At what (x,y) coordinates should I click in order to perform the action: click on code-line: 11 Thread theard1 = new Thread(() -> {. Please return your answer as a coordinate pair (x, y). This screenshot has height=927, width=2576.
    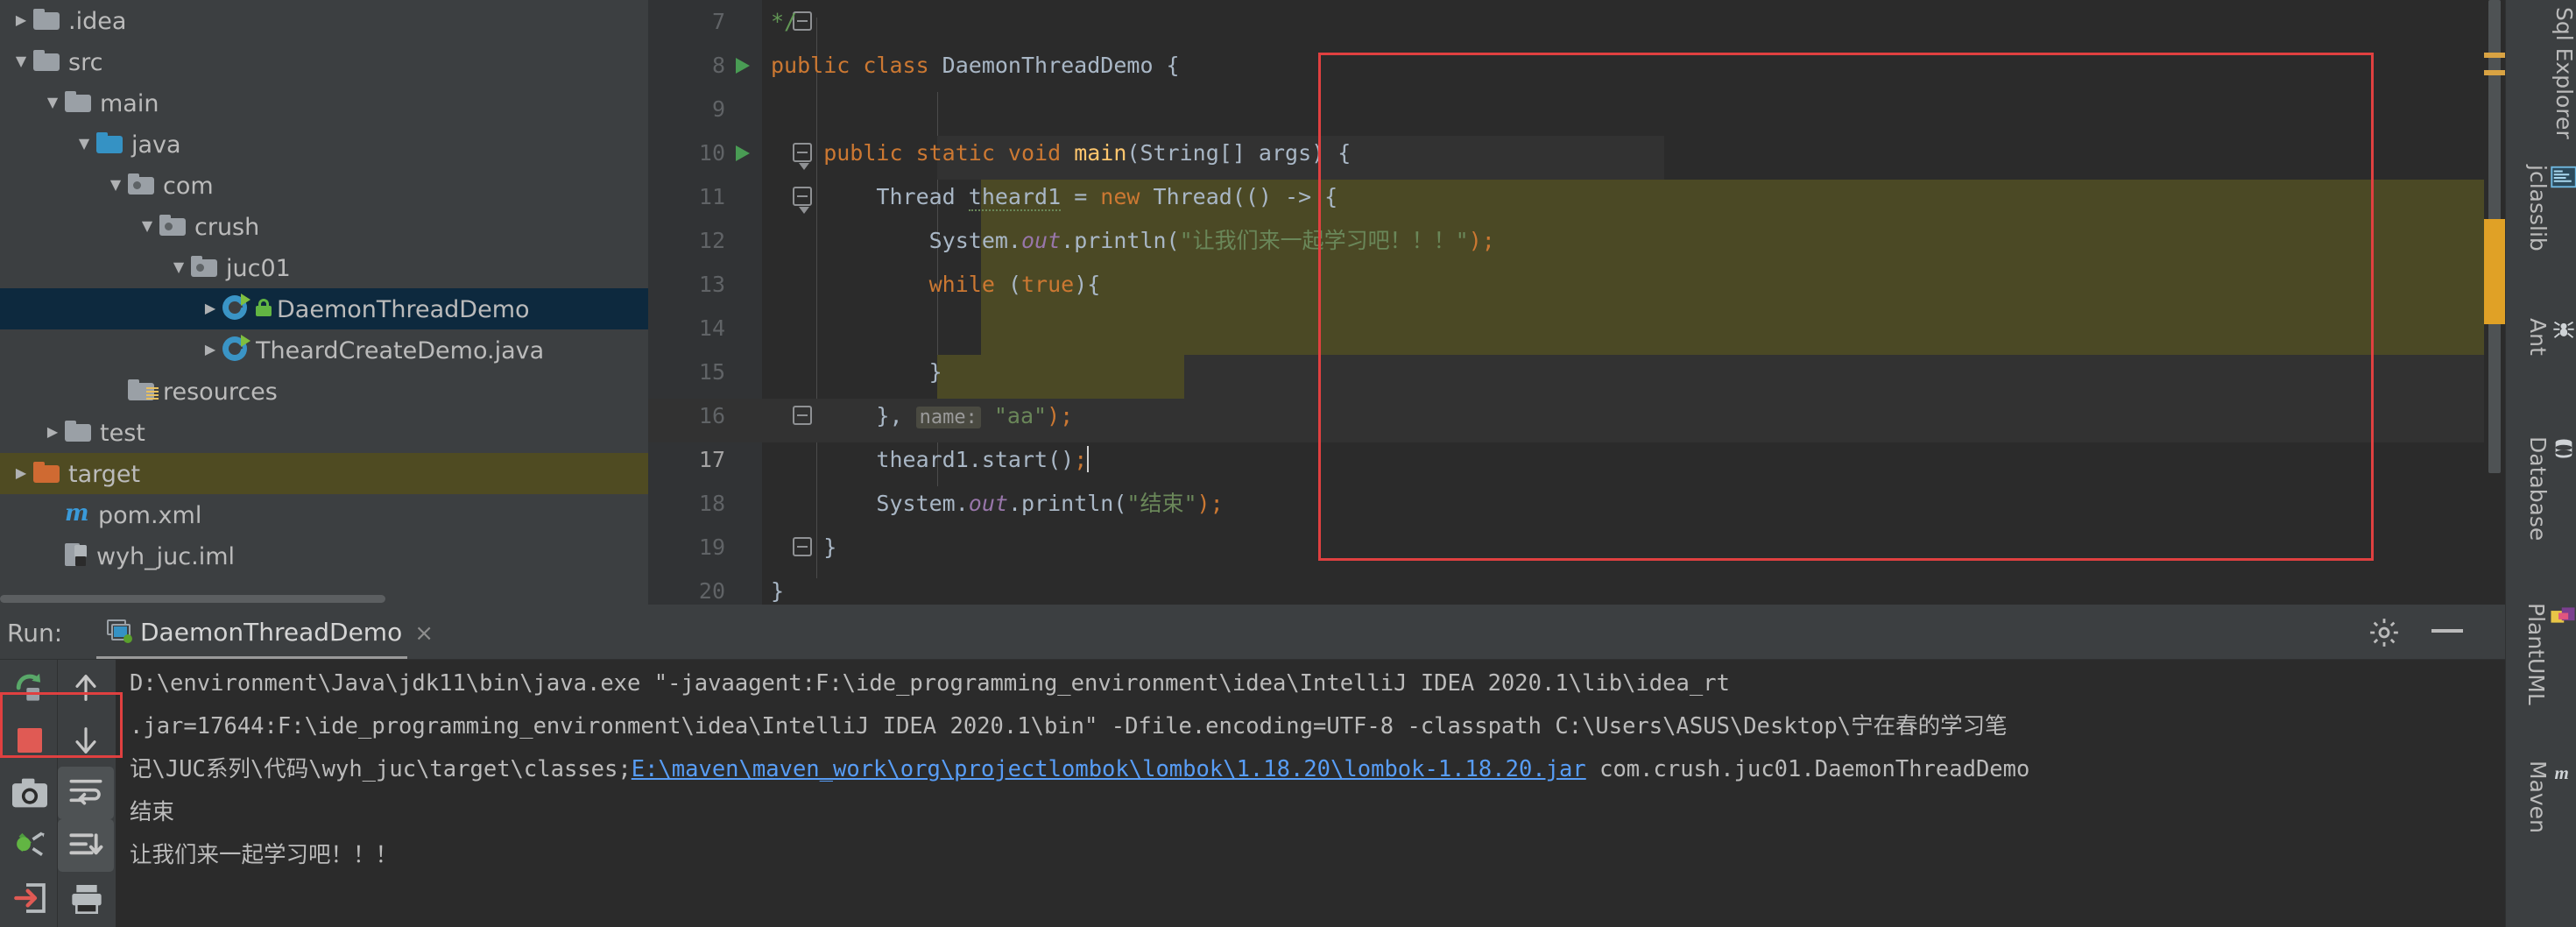
    Looking at the image, I should click on (1576, 197).